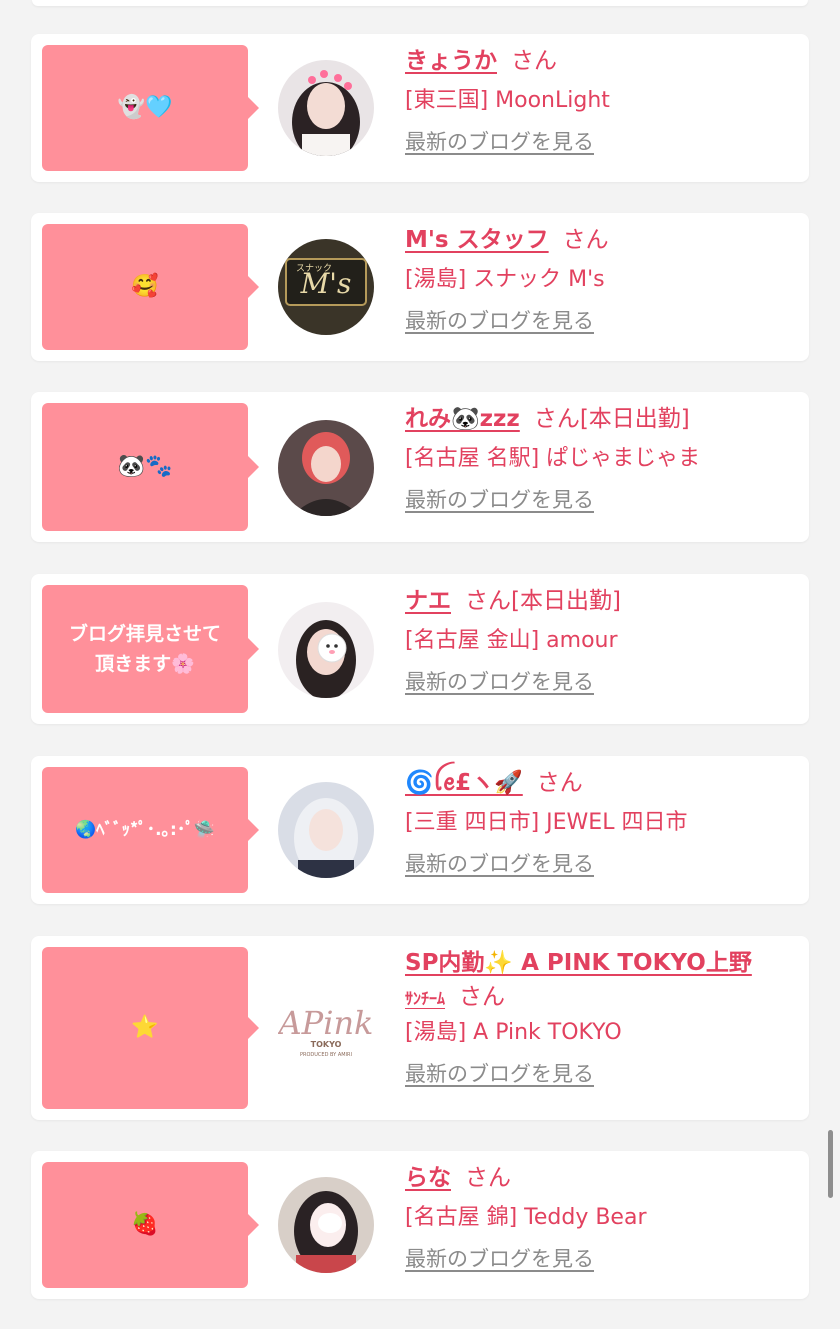 The width and height of the screenshot is (840, 1329). What do you see at coordinates (325, 1023) in the screenshot?
I see `svg-text: APink` at bounding box center [325, 1023].